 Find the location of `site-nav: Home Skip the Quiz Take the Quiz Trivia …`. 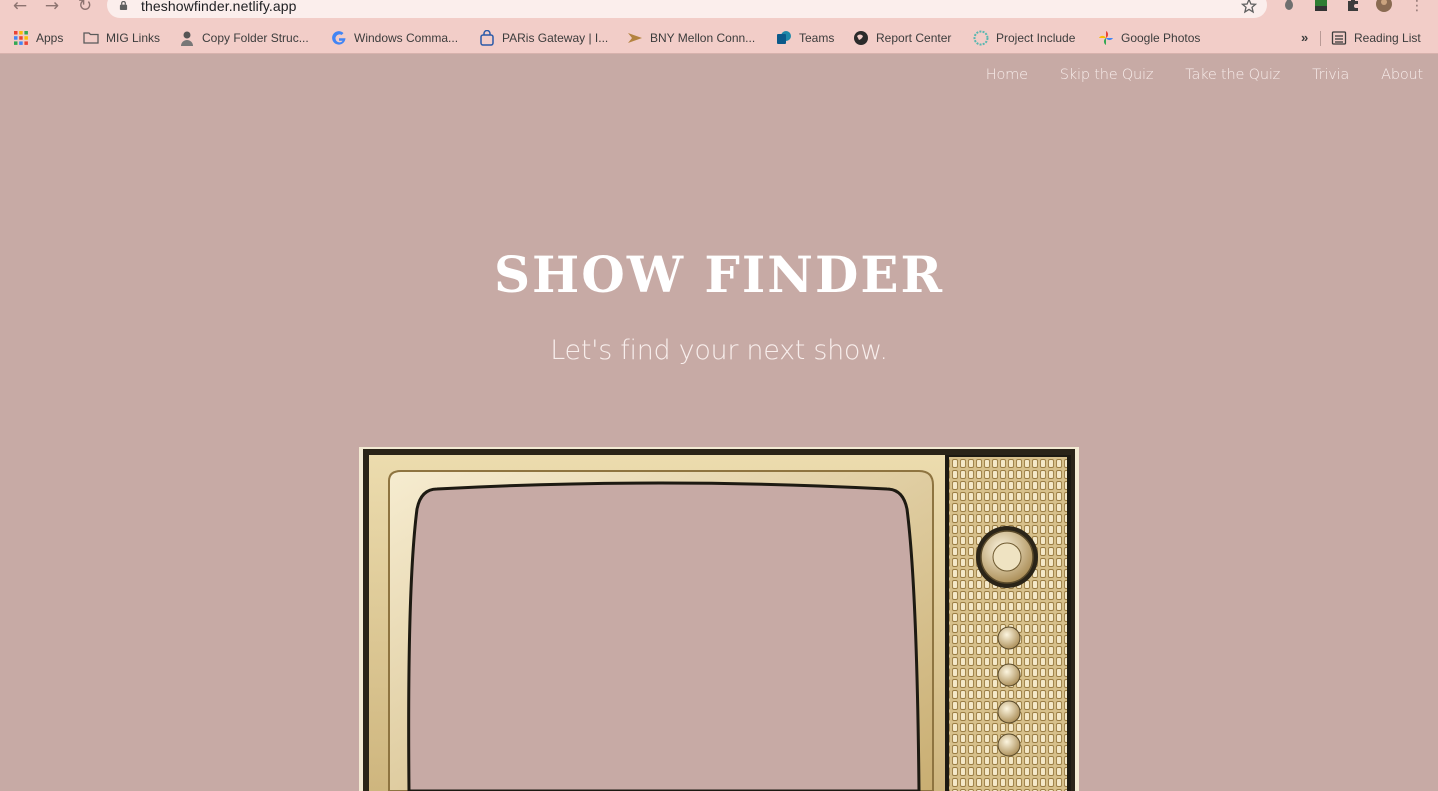

site-nav: Home Skip the Quiz Take the Quiz Trivia … is located at coordinates (1204, 75).